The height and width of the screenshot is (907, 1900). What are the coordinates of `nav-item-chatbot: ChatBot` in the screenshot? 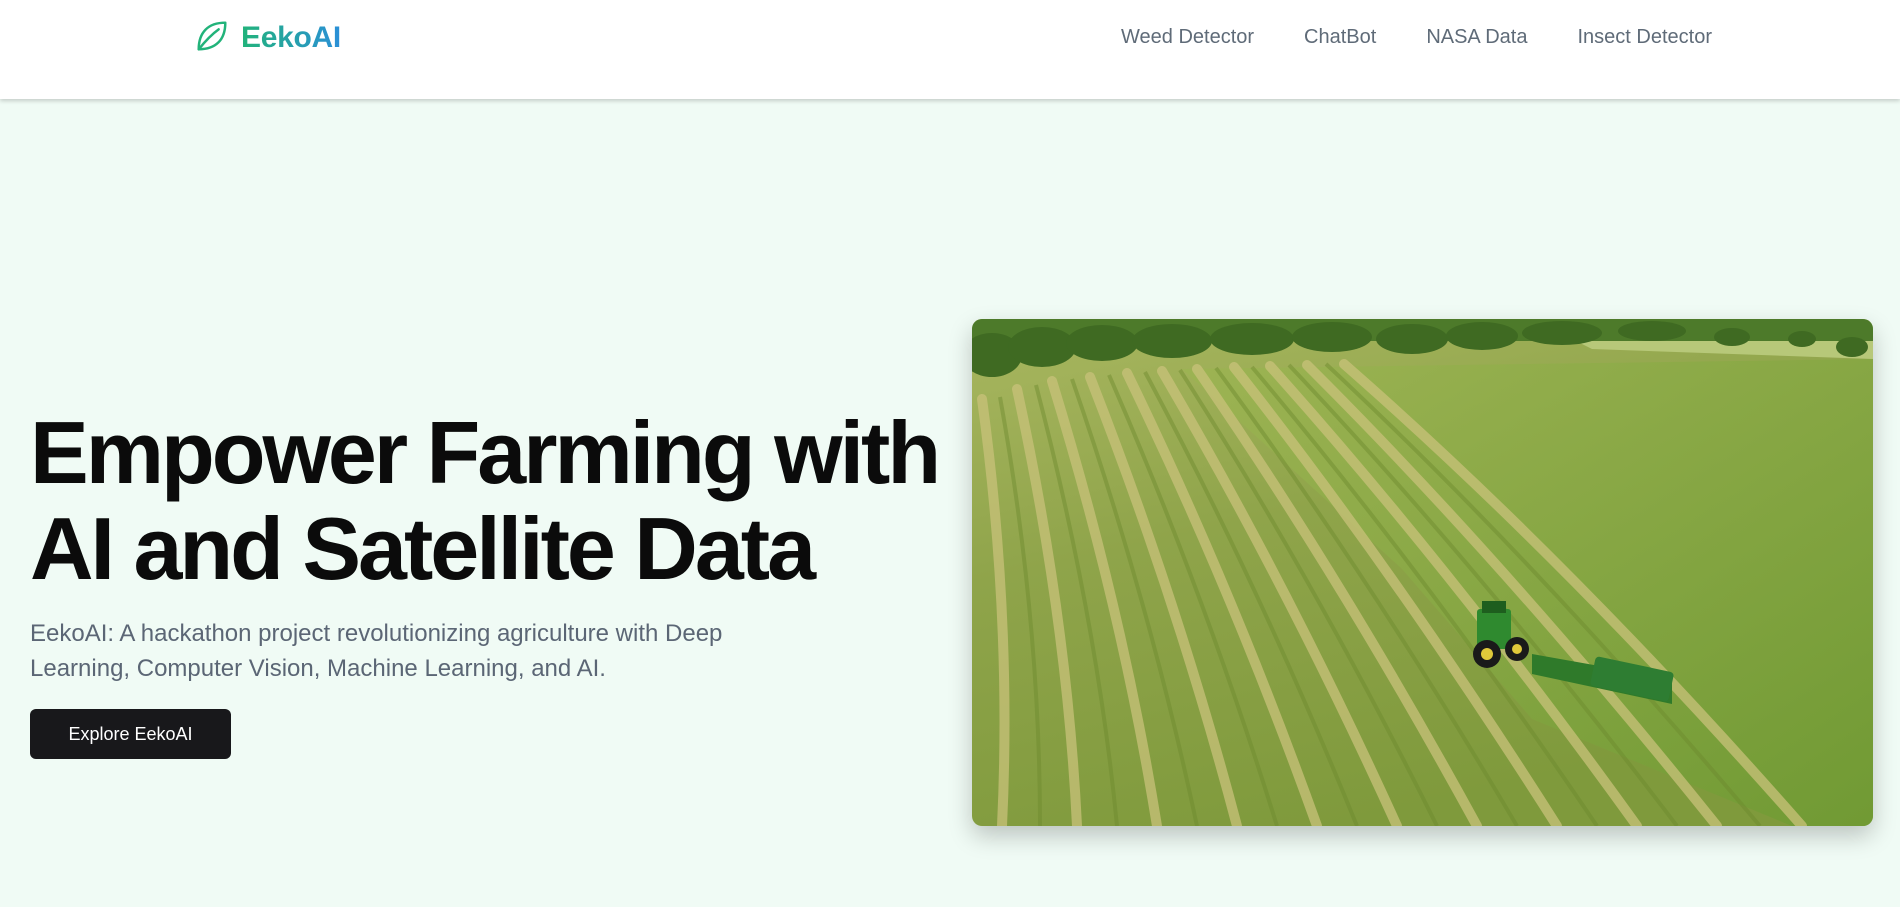 It's located at (1340, 37).